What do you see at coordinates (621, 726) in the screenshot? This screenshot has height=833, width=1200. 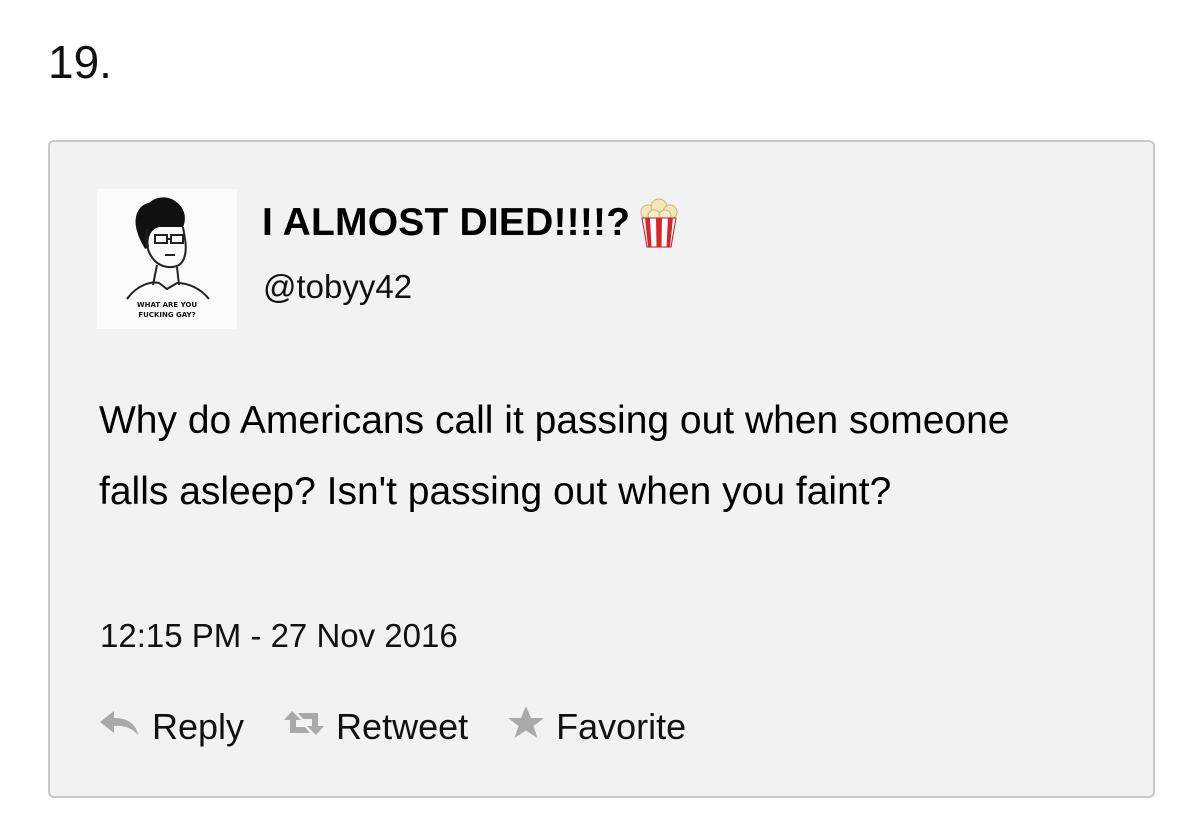 I see `favorite-label: Favorite` at bounding box center [621, 726].